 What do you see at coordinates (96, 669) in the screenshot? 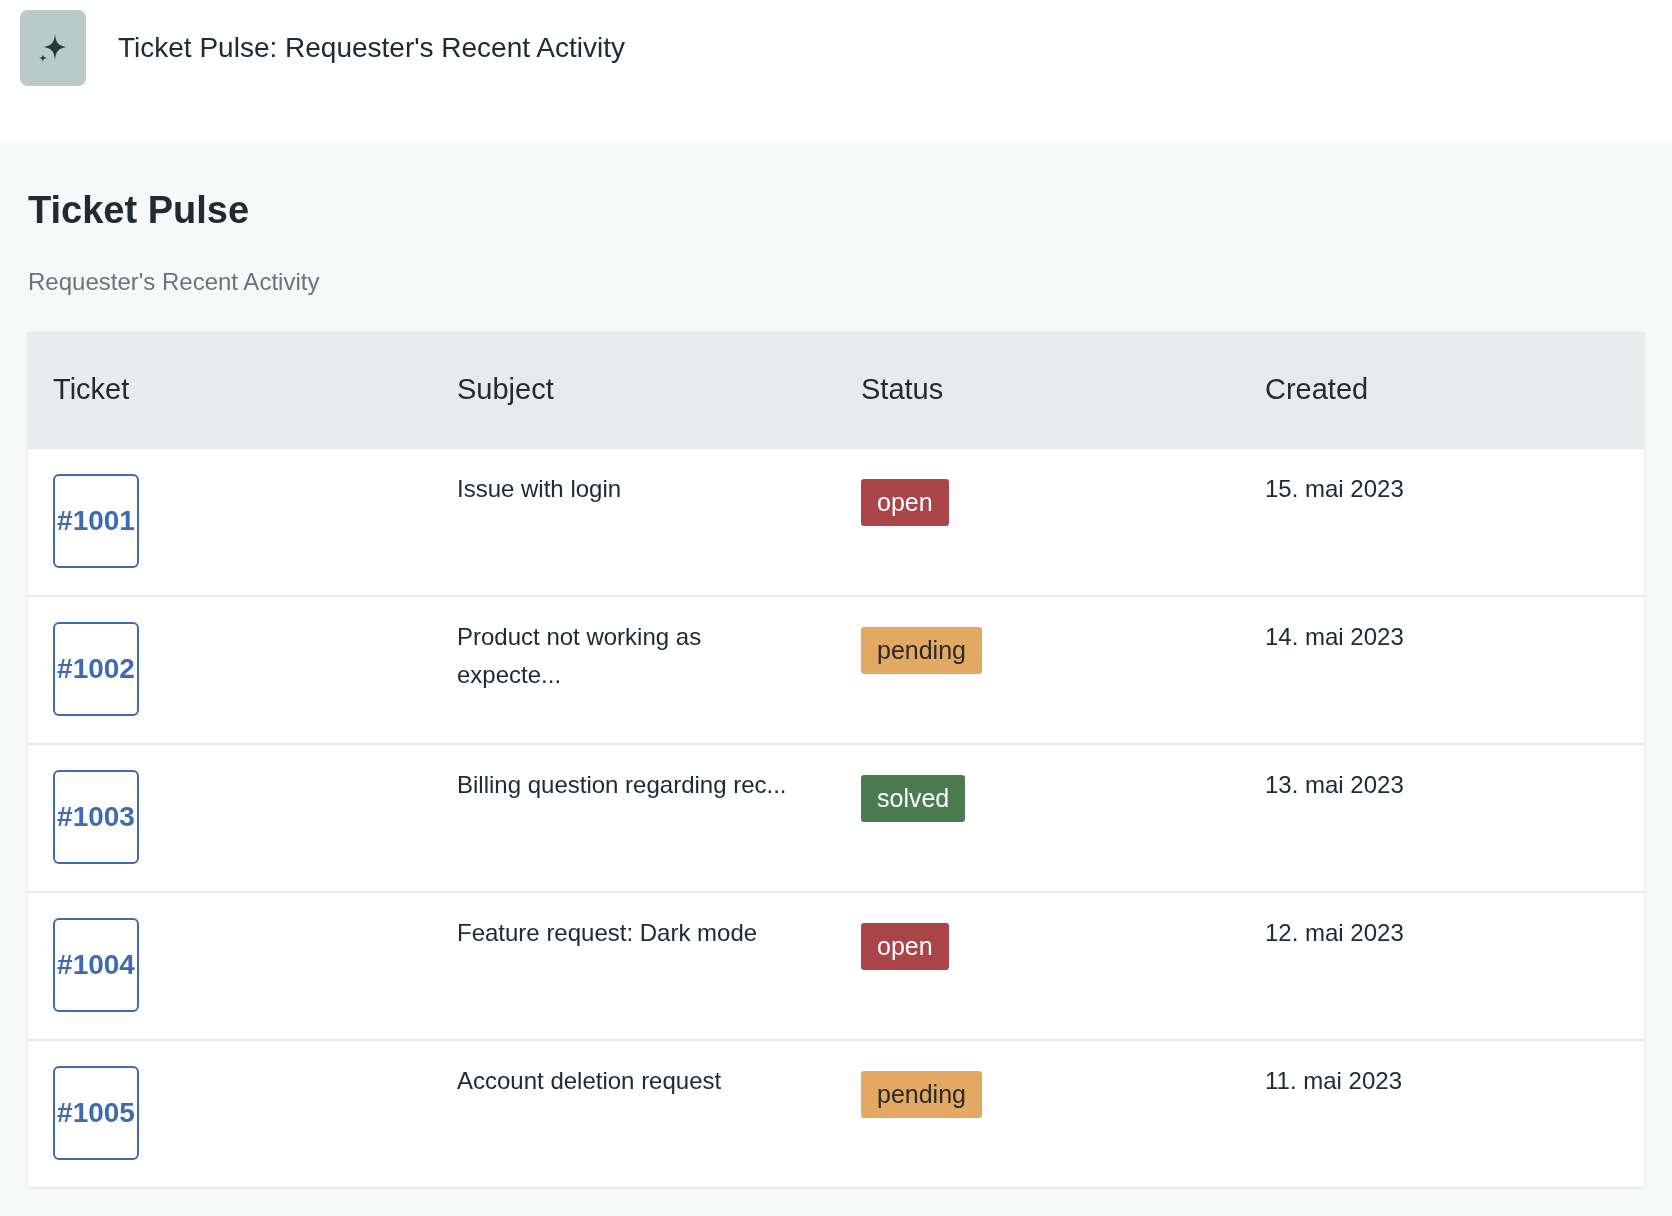
I see `ticket-link: #1002` at bounding box center [96, 669].